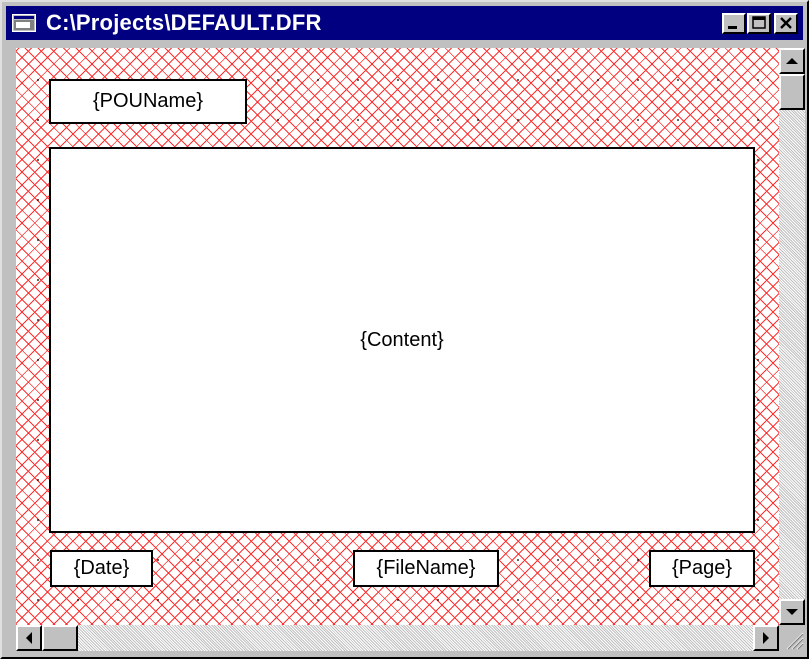 The image size is (809, 659). I want to click on page-field: {Page}, so click(702, 568).